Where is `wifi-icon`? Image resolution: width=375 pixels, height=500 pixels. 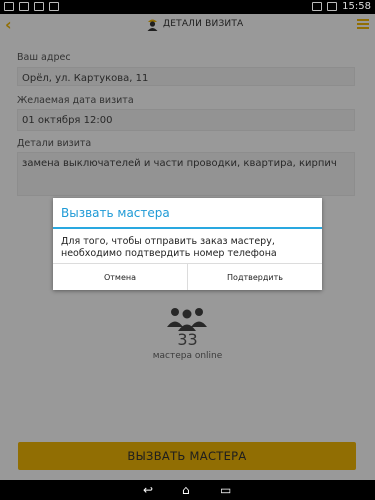
wifi-icon is located at coordinates (317, 6).